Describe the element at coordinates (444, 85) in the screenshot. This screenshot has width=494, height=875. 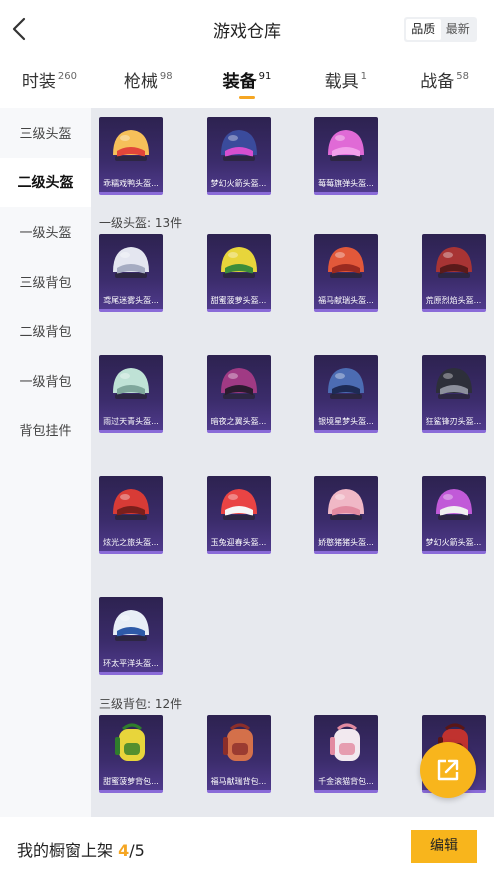
I see `tab-supplies: 战备 58` at that location.